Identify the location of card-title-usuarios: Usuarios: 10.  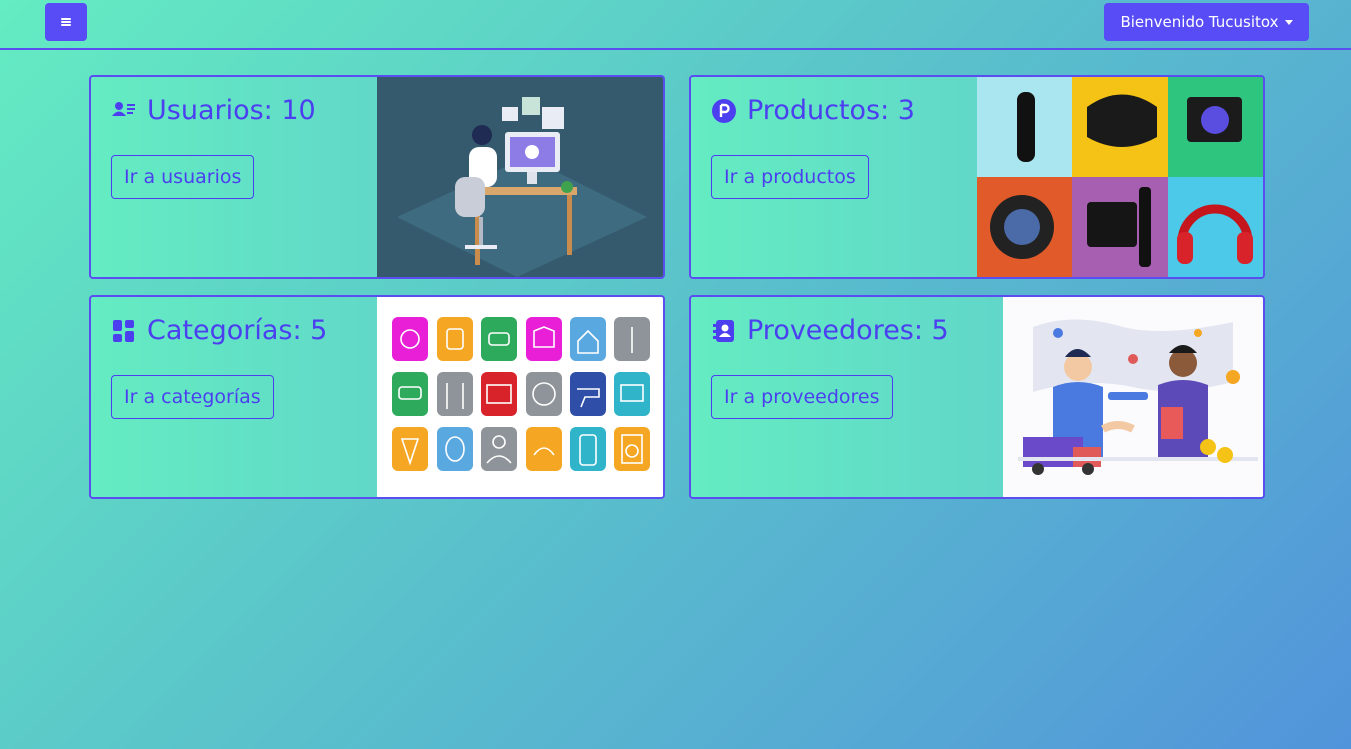
(213, 110).